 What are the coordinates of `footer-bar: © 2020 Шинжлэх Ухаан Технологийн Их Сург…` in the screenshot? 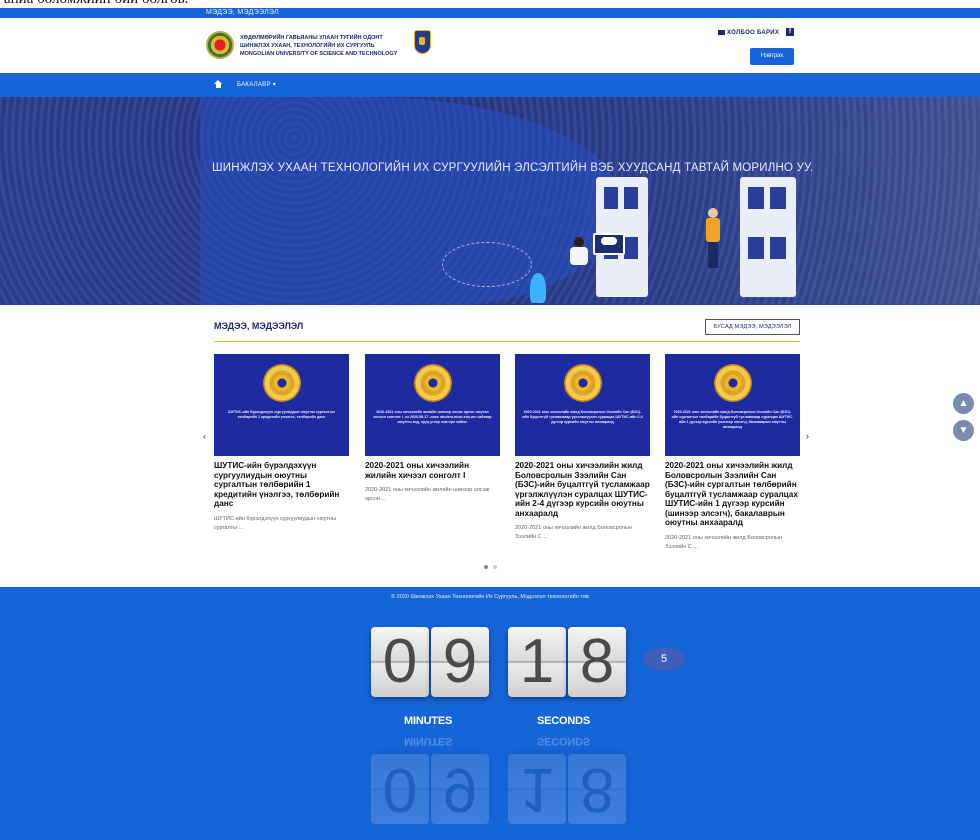 It's located at (490, 597).